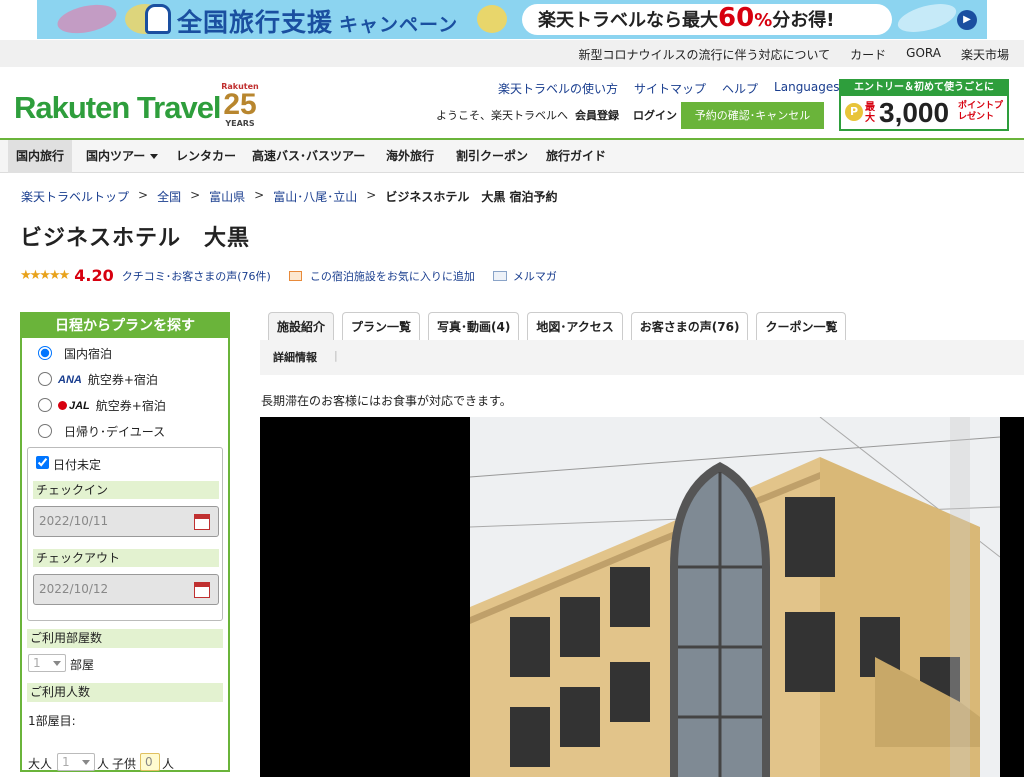 The height and width of the screenshot is (777, 1024). I want to click on child-input: 0, so click(150, 762).